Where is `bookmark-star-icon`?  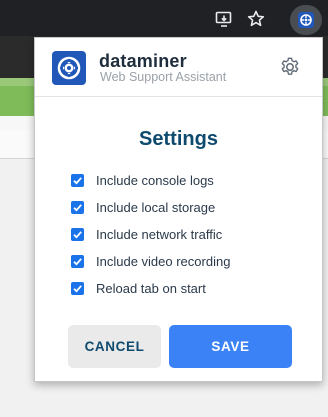 bookmark-star-icon is located at coordinates (256, 19).